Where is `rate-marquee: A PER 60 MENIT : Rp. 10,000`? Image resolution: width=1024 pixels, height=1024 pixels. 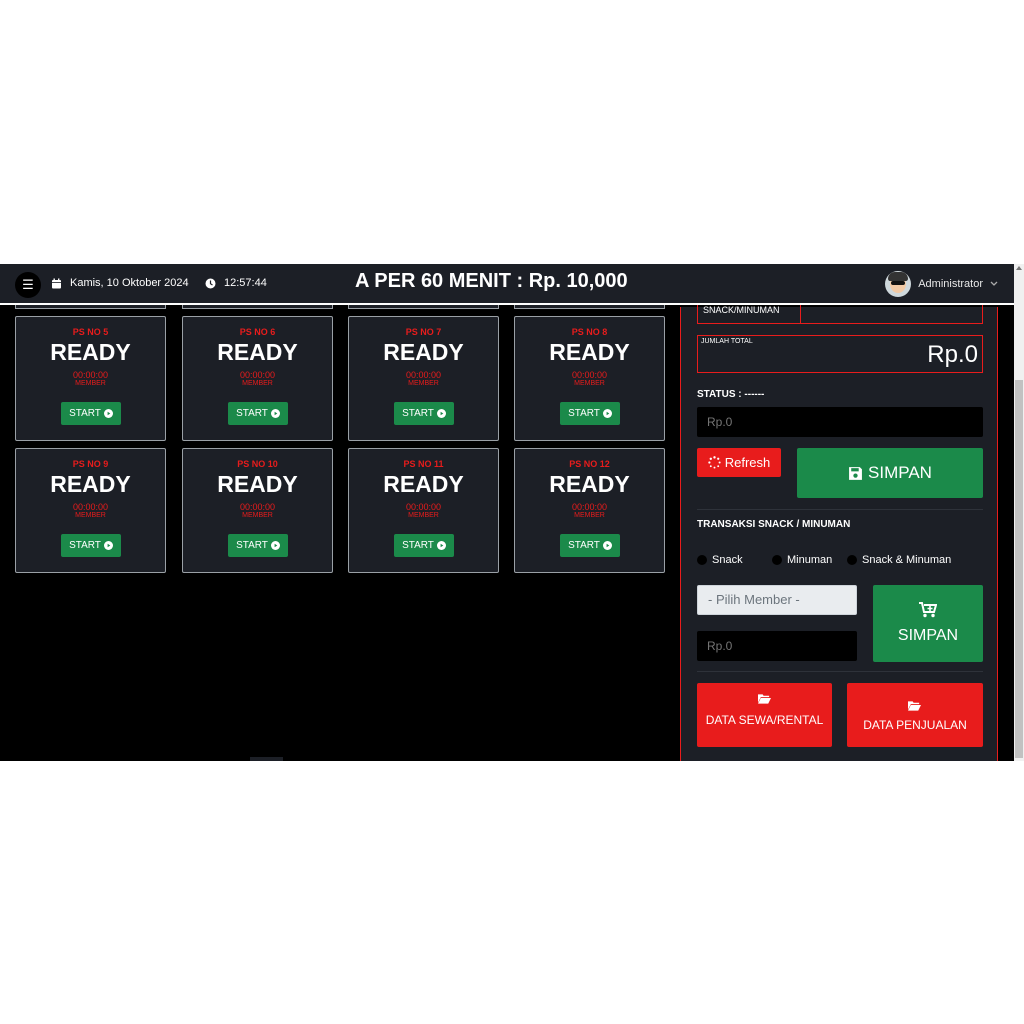
rate-marquee: A PER 60 MENIT : Rp. 10,000 is located at coordinates (491, 281).